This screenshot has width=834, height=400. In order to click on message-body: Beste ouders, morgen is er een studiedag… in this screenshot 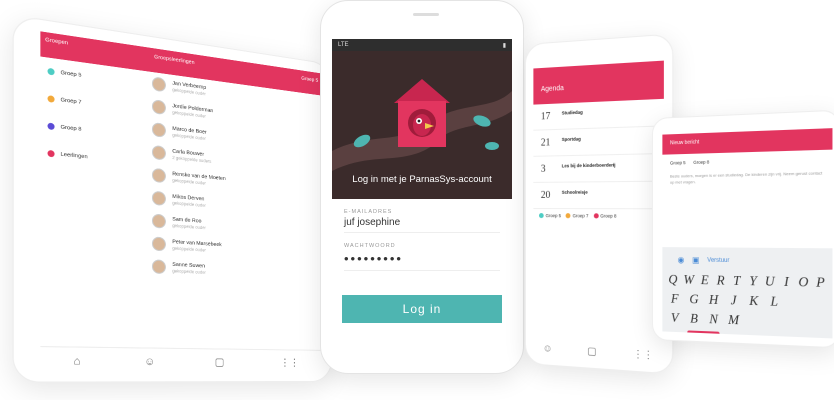, I will do `click(747, 178)`.